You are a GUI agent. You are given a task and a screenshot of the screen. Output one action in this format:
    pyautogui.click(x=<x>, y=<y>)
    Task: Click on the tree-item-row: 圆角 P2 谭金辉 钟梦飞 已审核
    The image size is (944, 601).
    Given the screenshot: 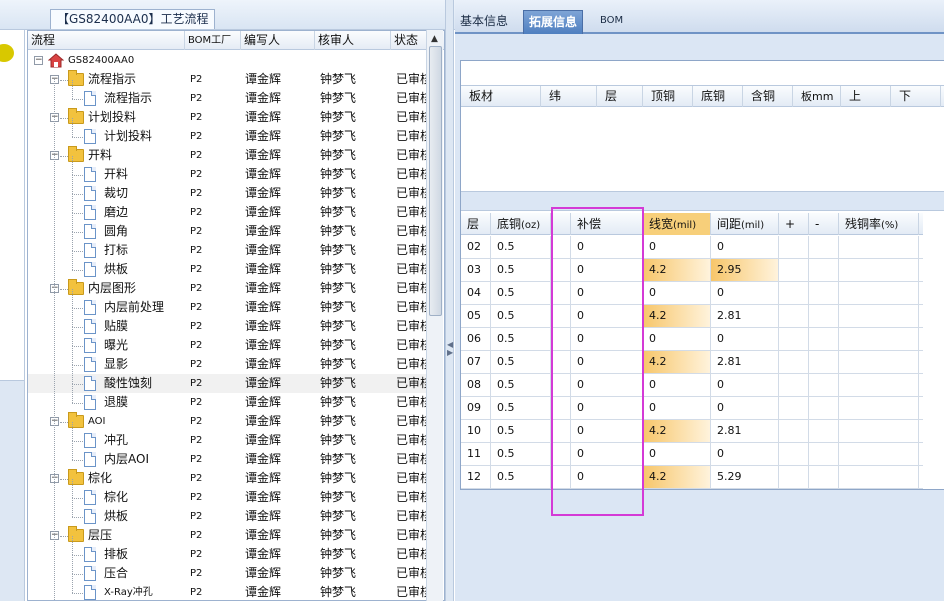 What is the action you would take?
    pyautogui.click(x=228, y=231)
    